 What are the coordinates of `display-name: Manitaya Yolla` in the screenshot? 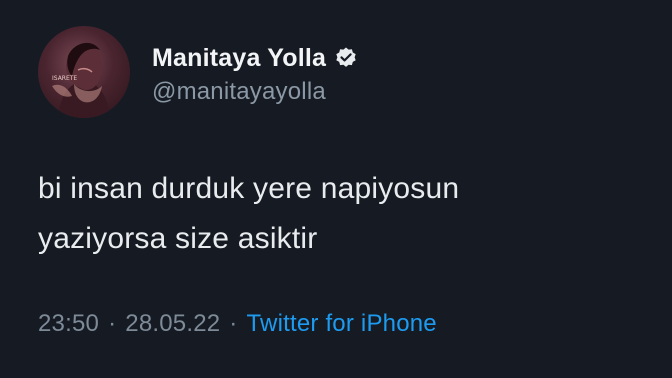 It's located at (239, 58).